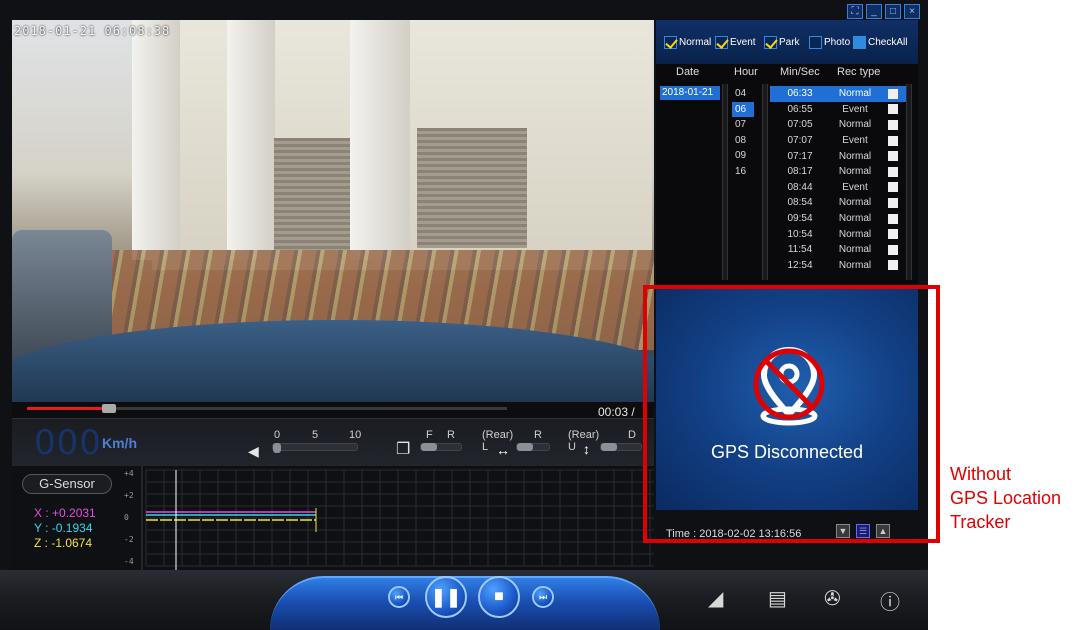 The image size is (1084, 630). I want to click on record-time: 08:54, so click(800, 203).